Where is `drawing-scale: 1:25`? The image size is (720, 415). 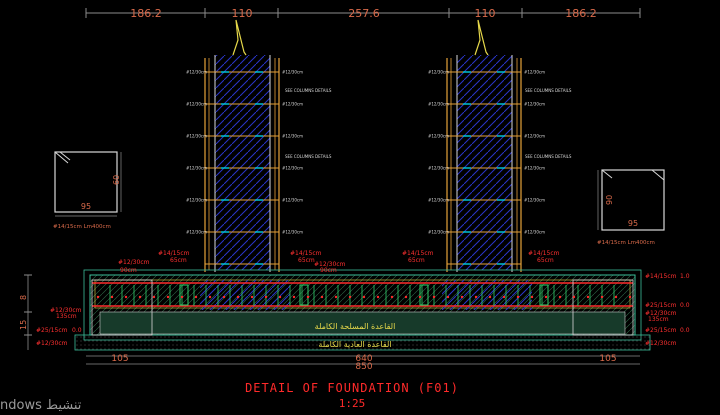 drawing-scale: 1:25 is located at coordinates (352, 403).